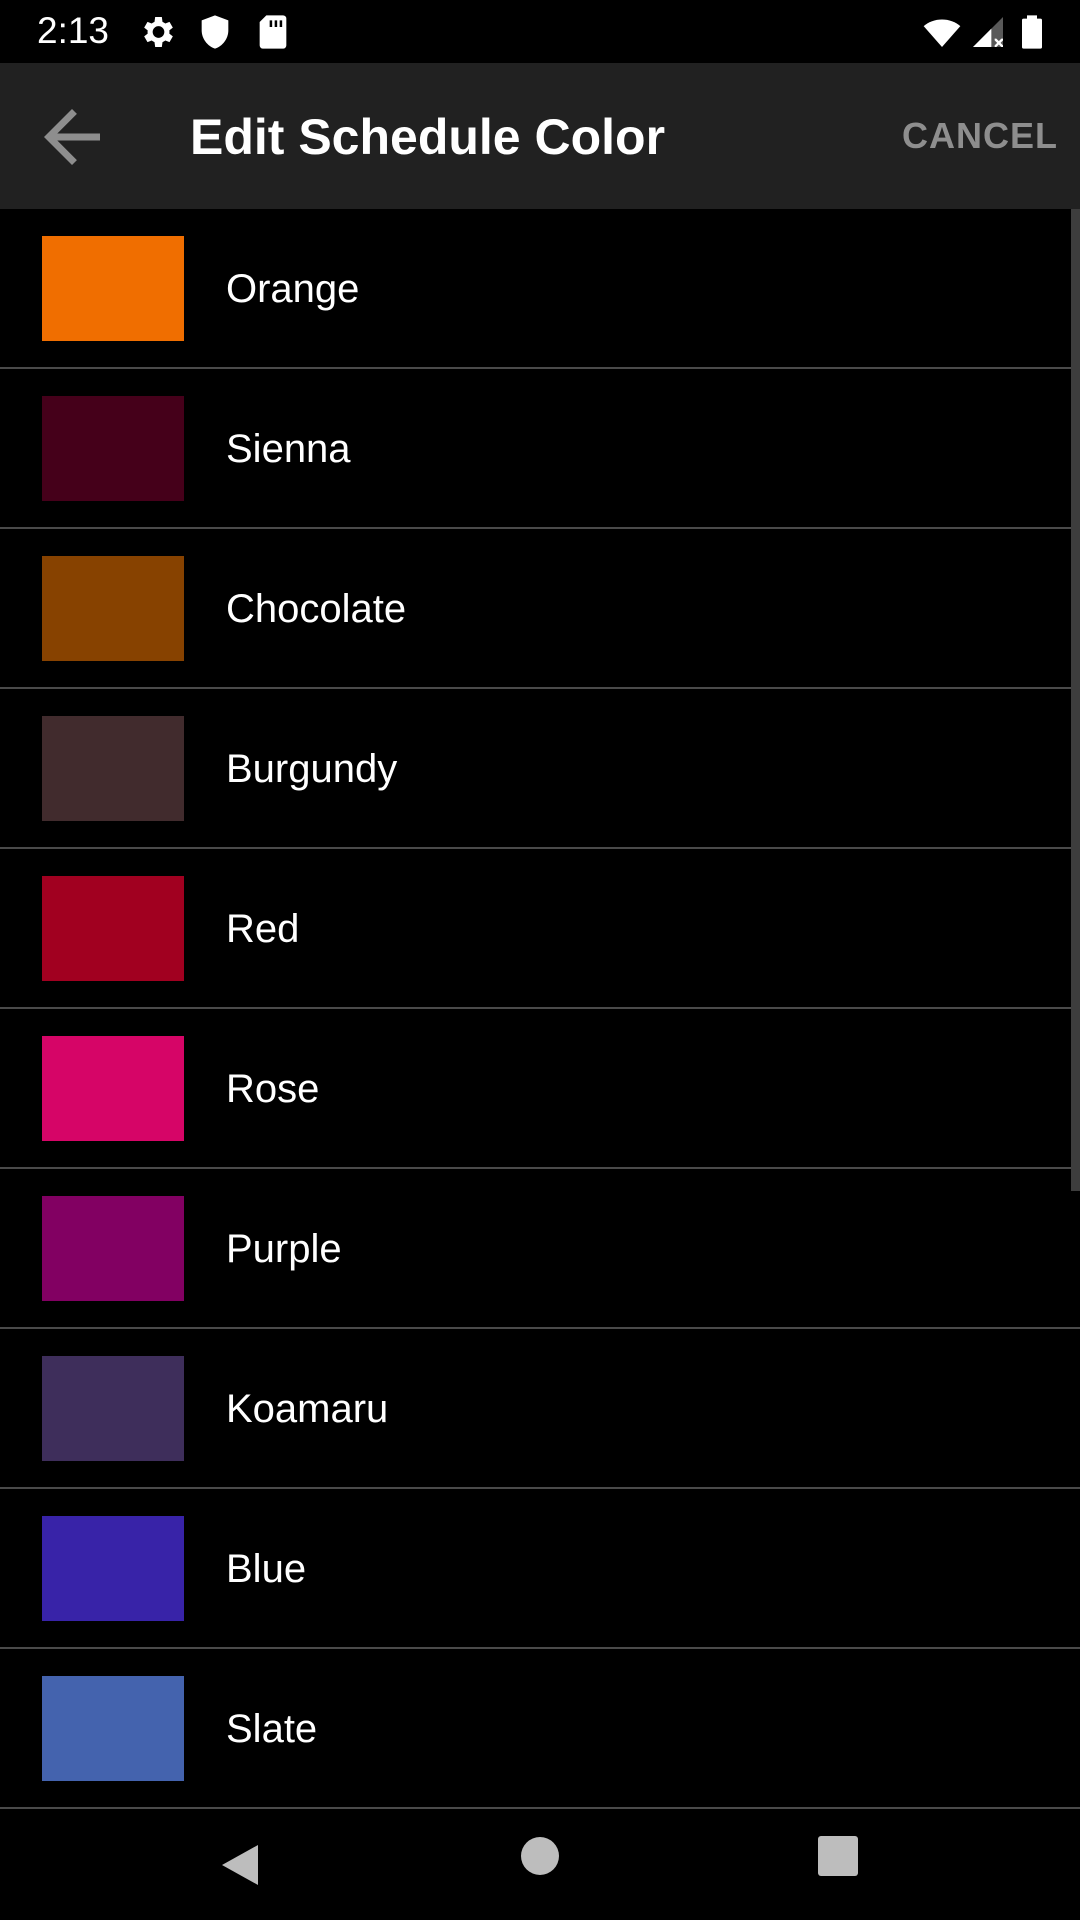 The height and width of the screenshot is (1920, 1080). I want to click on color-option: Burgundy, so click(540, 769).